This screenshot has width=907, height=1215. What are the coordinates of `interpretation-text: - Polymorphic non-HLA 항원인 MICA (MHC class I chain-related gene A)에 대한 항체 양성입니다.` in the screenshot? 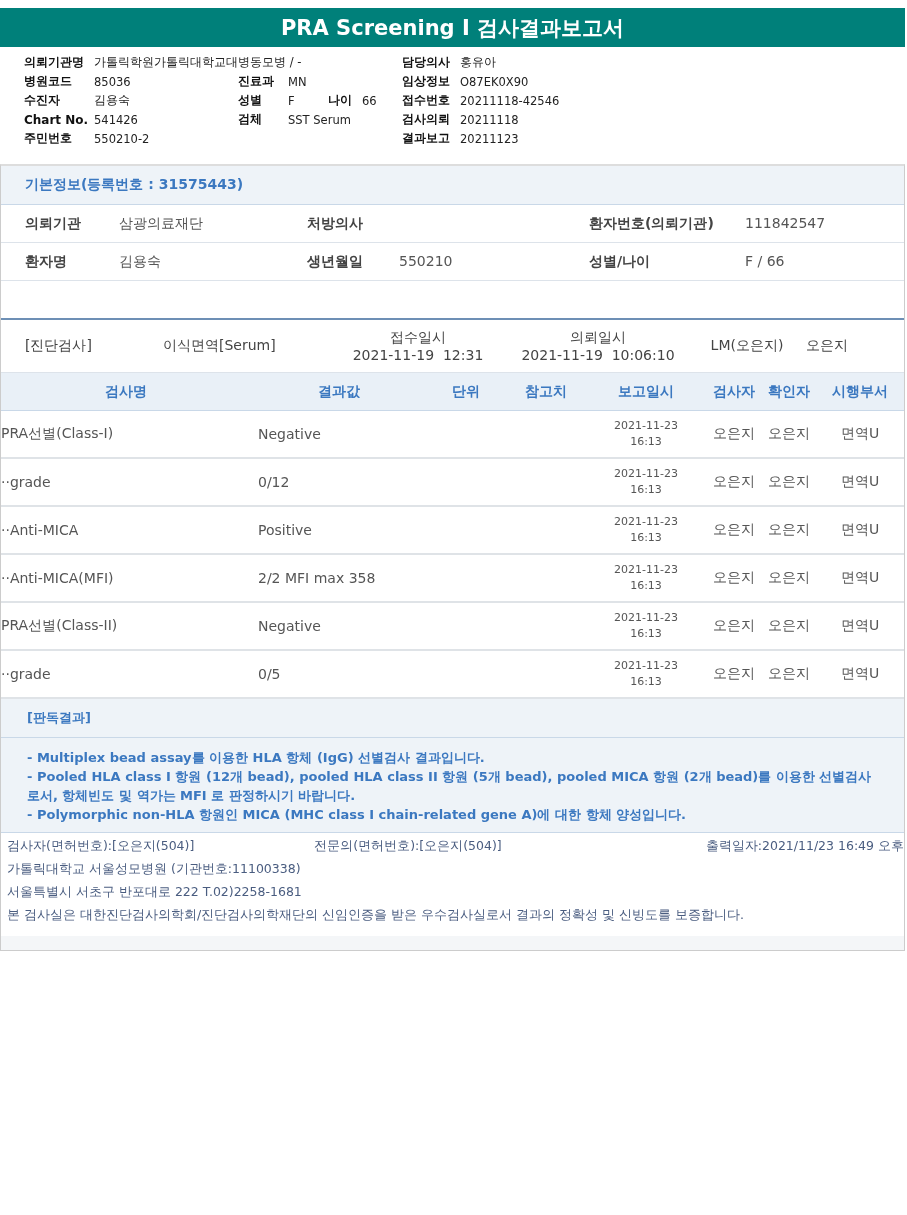 It's located at (357, 815).